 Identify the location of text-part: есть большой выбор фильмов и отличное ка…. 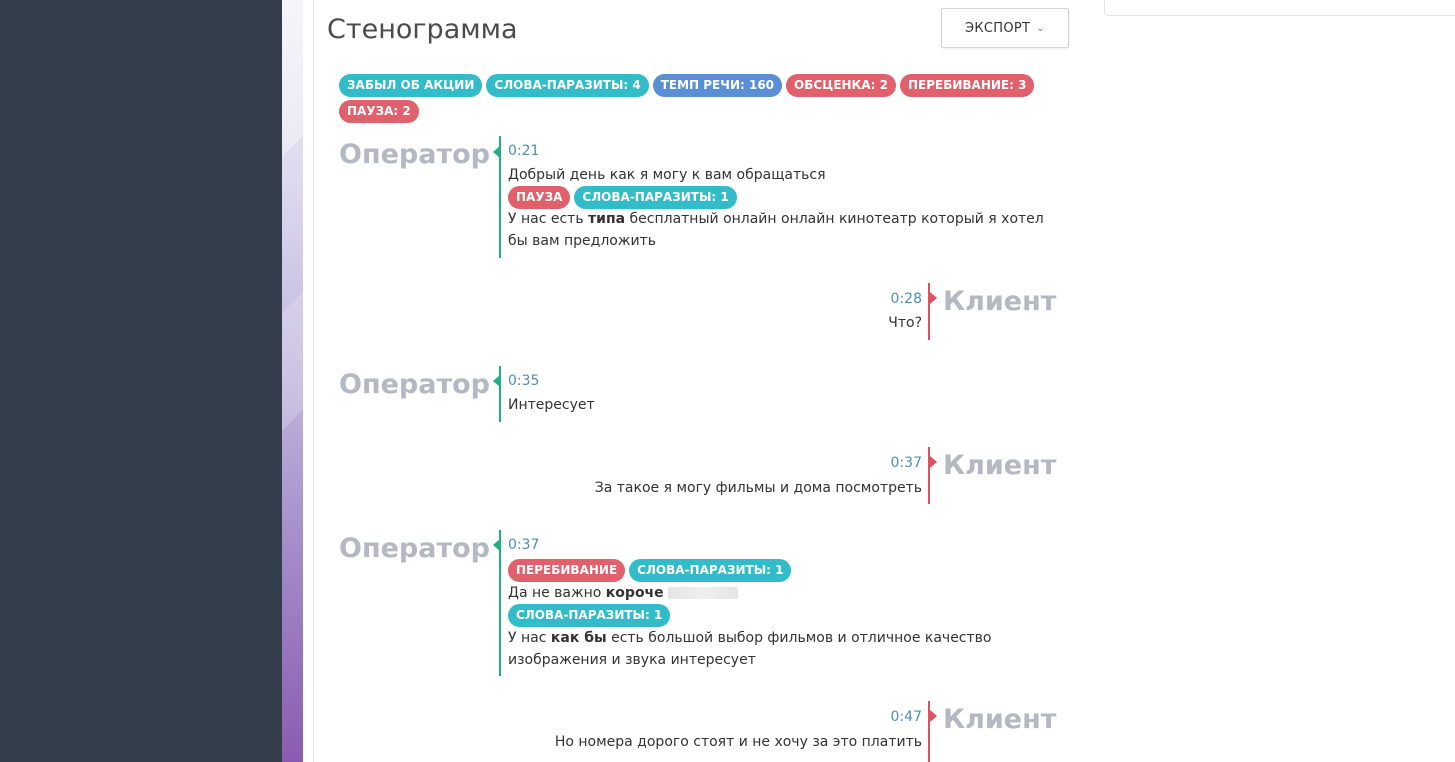
(799, 638).